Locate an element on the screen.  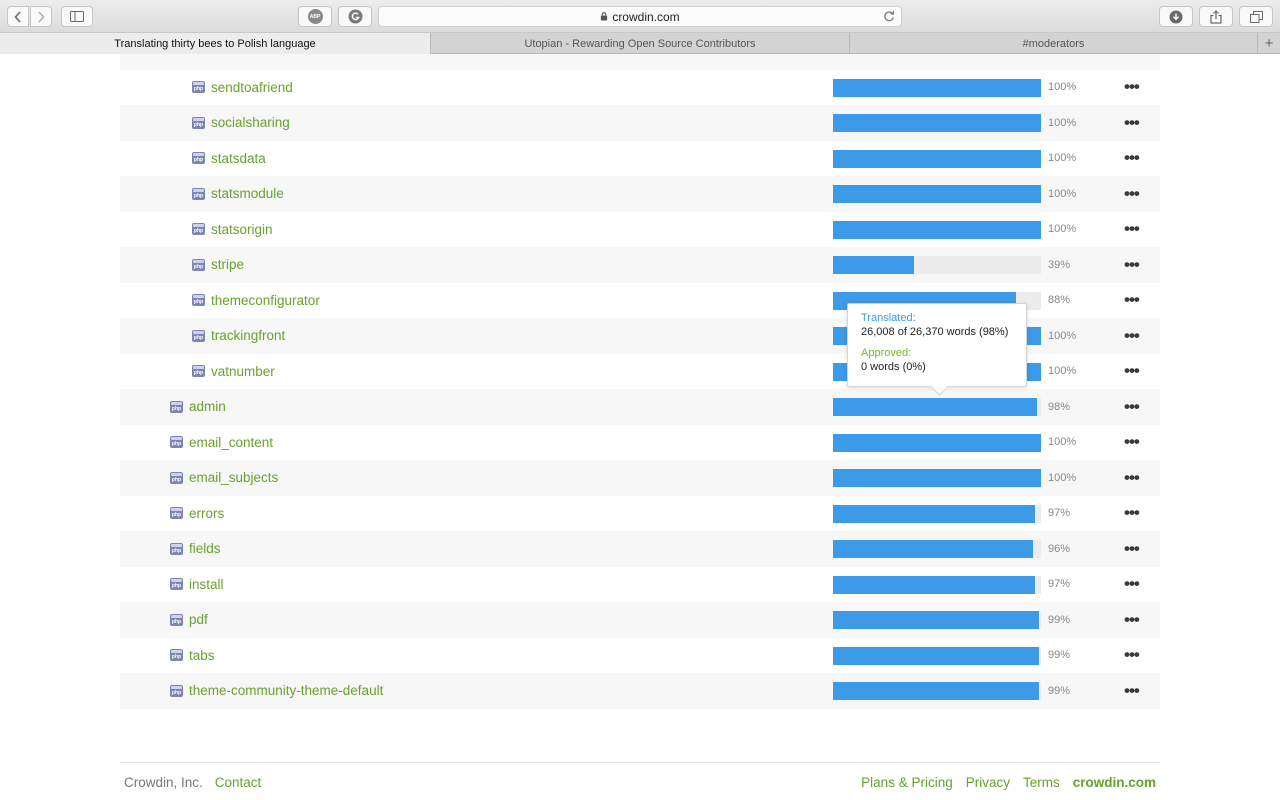
file-name-link: tabs is located at coordinates (202, 655).